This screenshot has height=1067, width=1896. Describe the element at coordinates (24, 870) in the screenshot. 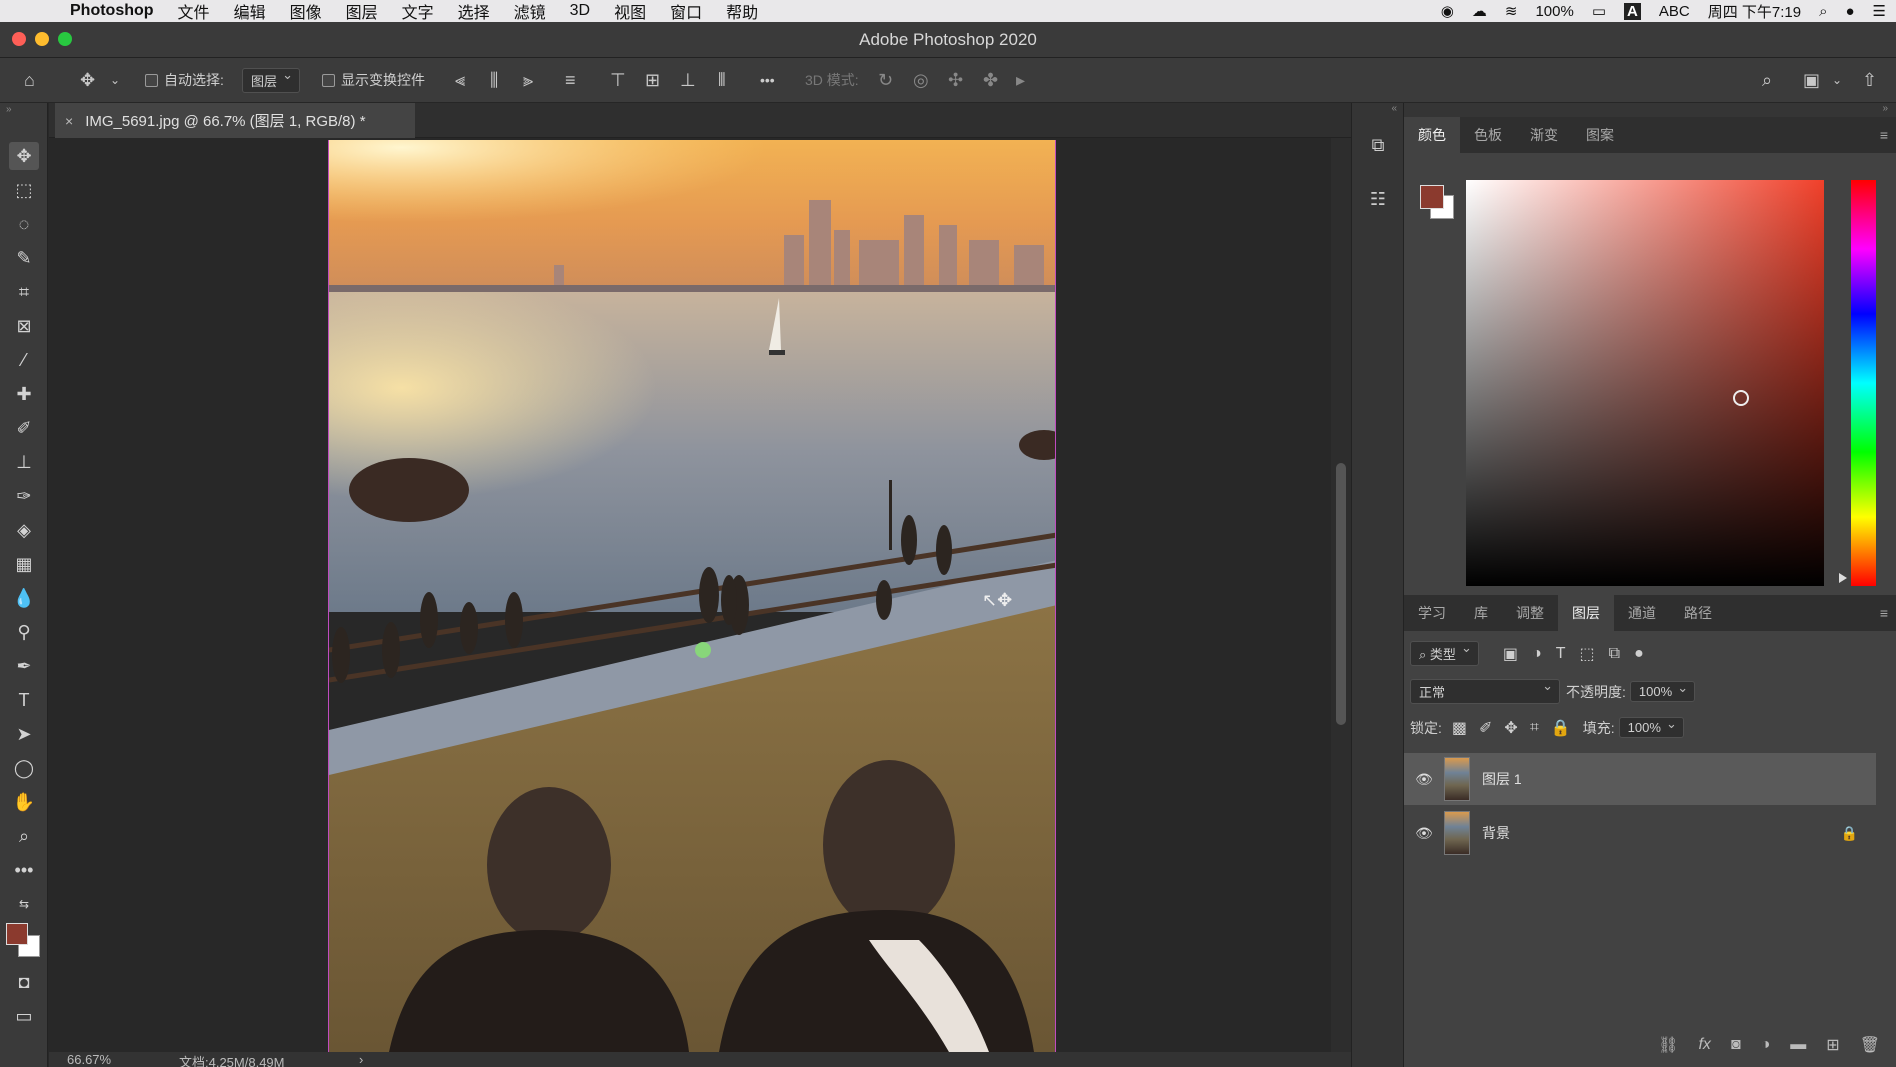

I see `more-tools-icon: •••` at that location.